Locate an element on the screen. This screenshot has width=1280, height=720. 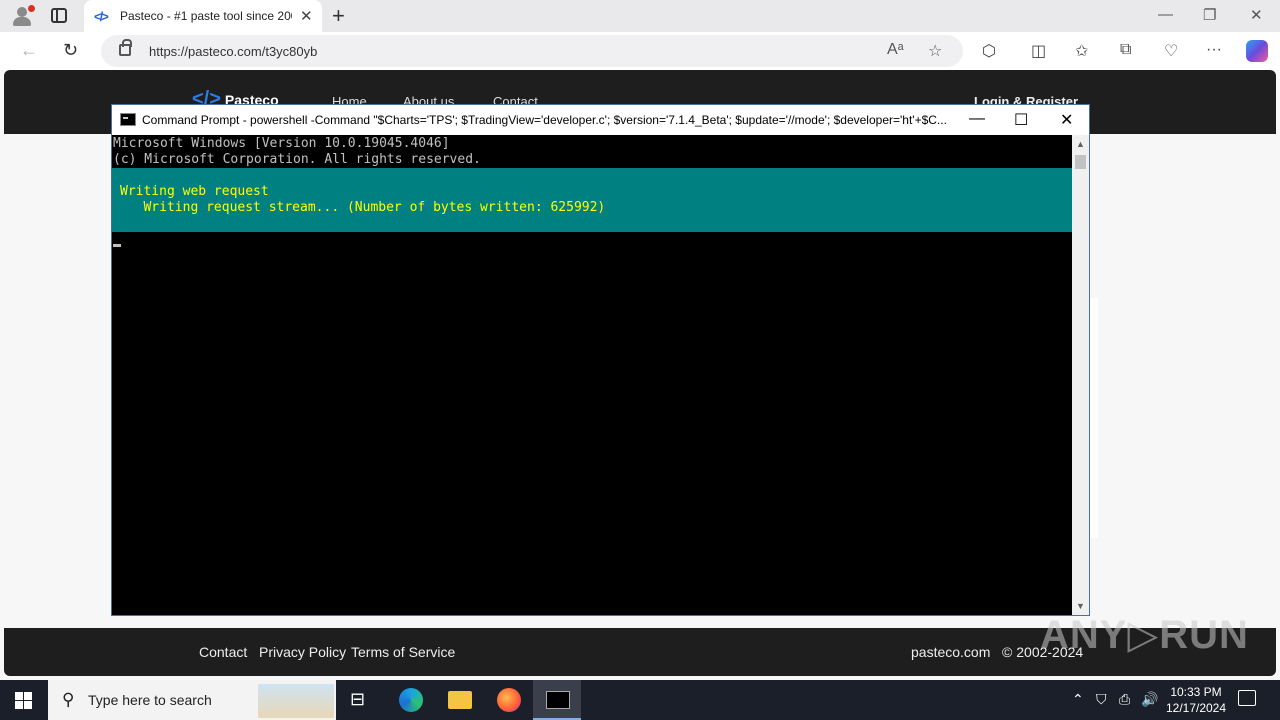
split-screen-icon: ◫ is located at coordinates (1038, 51).